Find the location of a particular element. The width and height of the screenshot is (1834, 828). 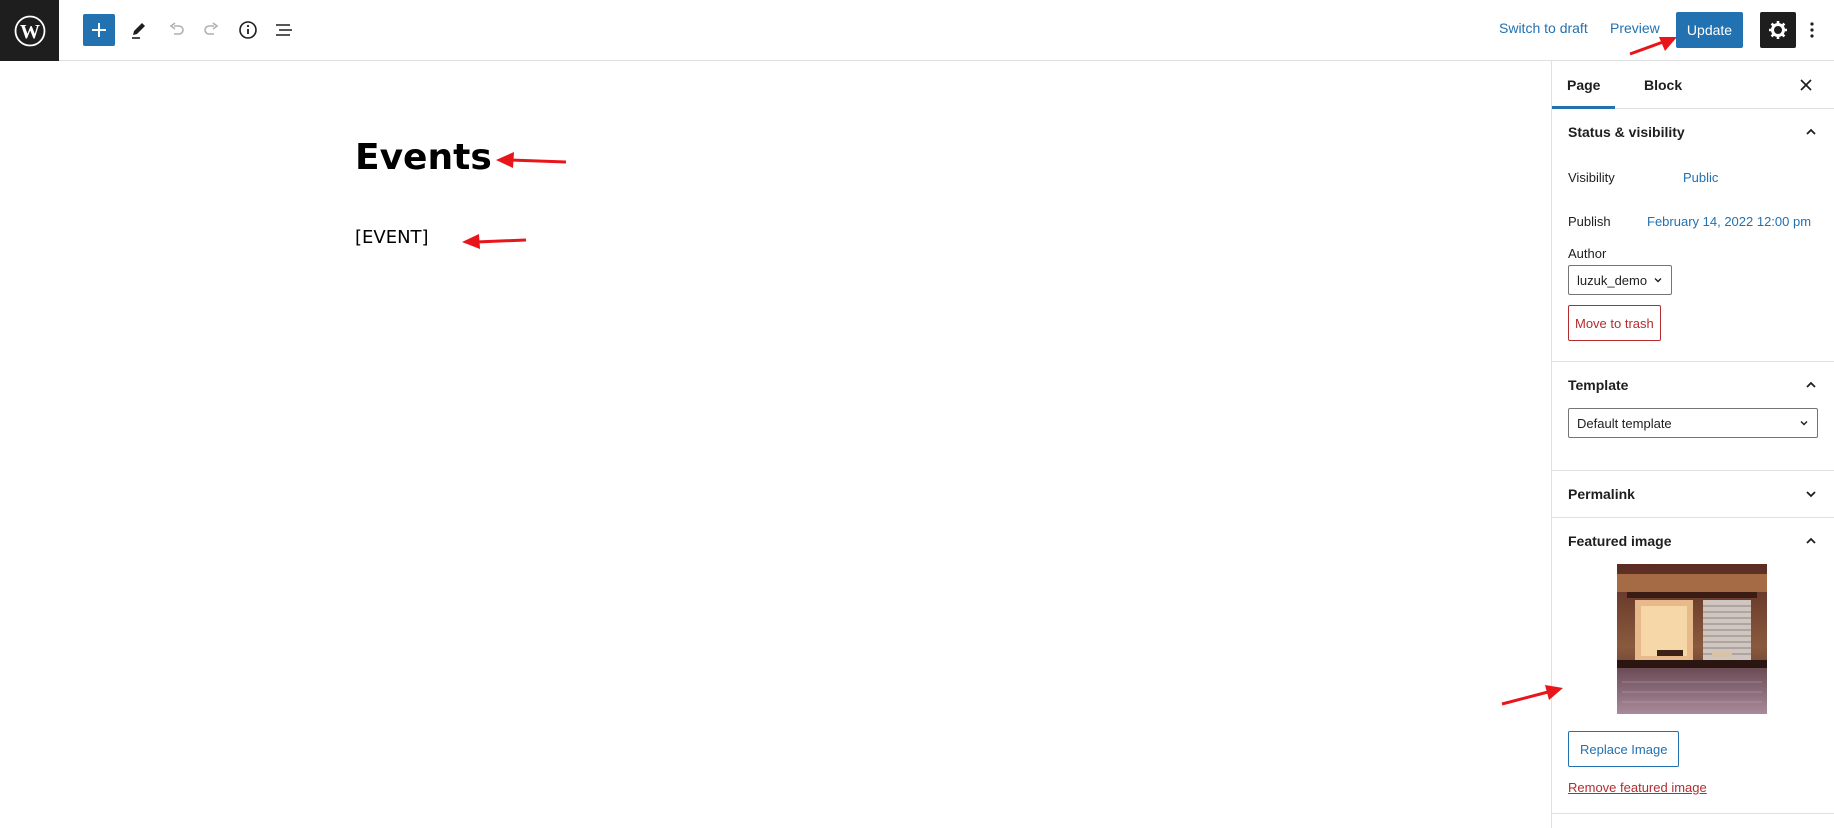

gear-icon is located at coordinates (1778, 30).